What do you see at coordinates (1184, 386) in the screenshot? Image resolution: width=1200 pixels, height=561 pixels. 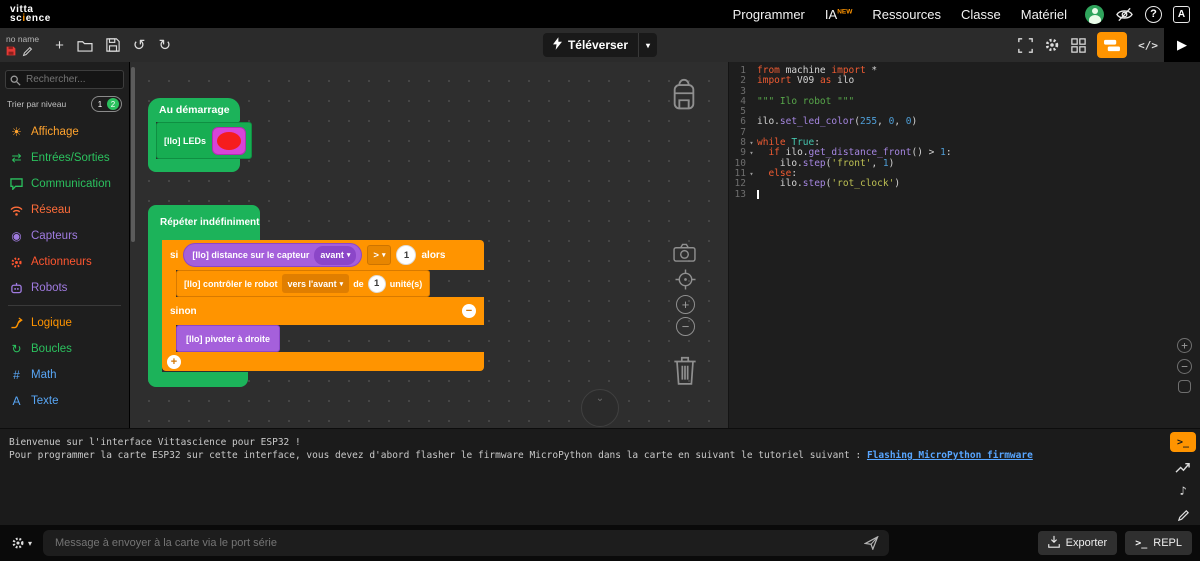 I see `panel-reset-icon` at bounding box center [1184, 386].